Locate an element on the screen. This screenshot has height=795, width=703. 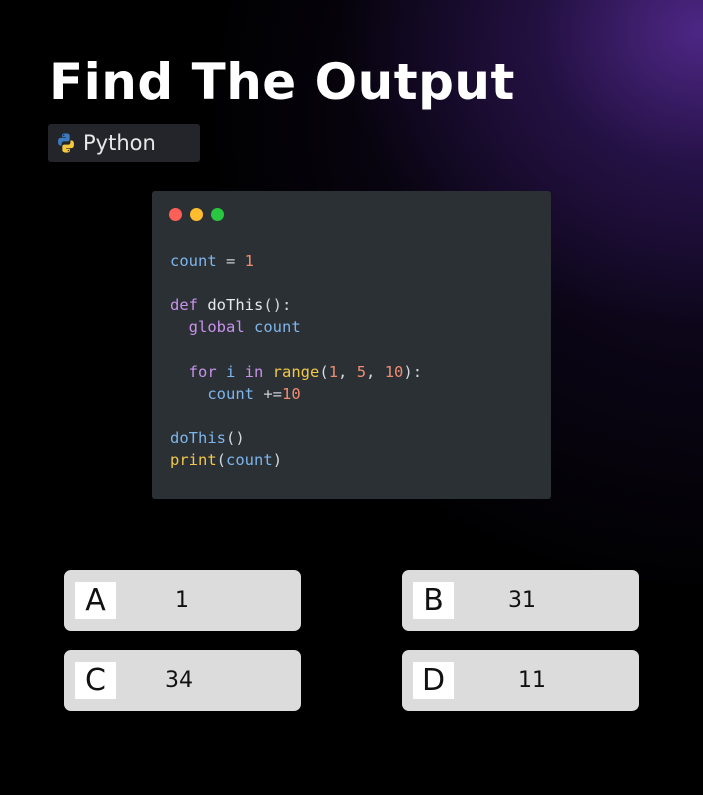
option-letter-box: A is located at coordinates (95, 600).